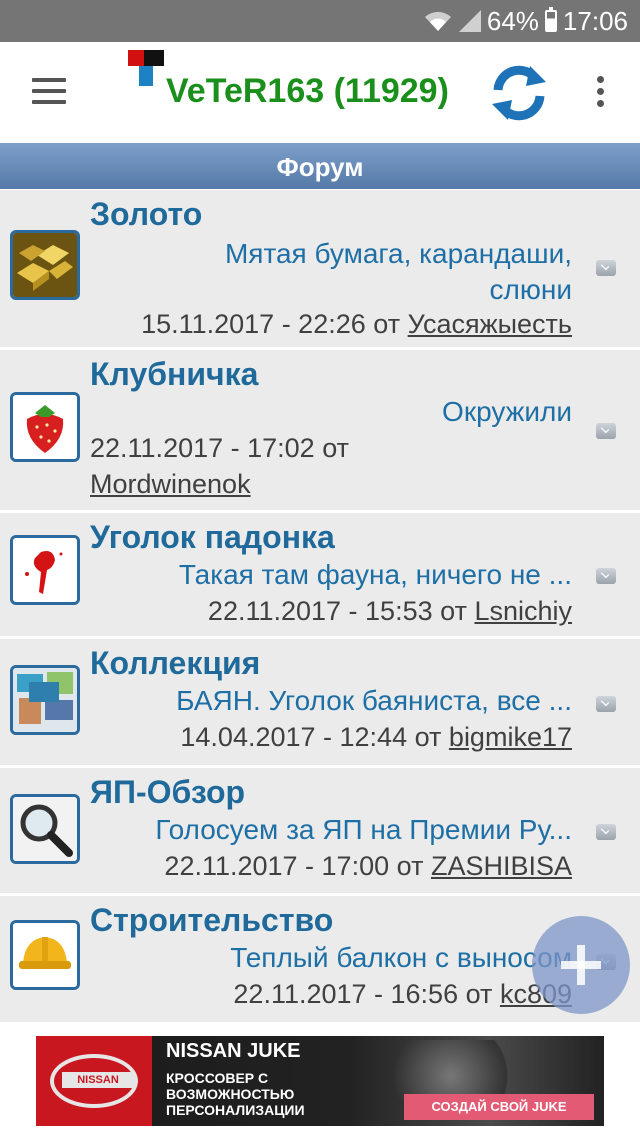 This screenshot has height=1138, width=640. I want to click on forum-title: Клубничка, so click(174, 374).